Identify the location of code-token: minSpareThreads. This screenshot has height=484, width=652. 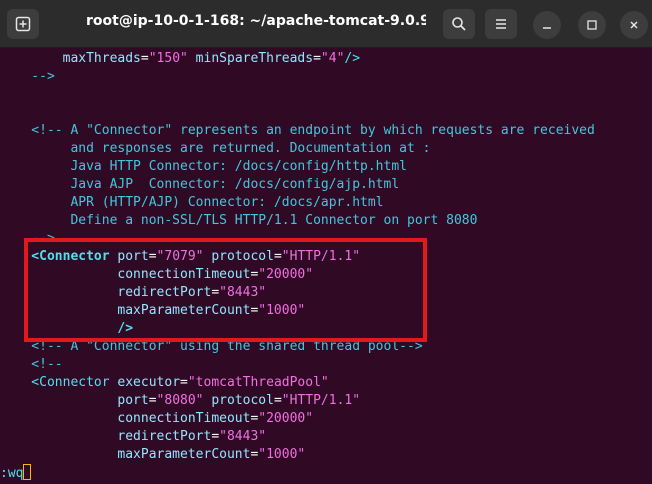
(250, 58).